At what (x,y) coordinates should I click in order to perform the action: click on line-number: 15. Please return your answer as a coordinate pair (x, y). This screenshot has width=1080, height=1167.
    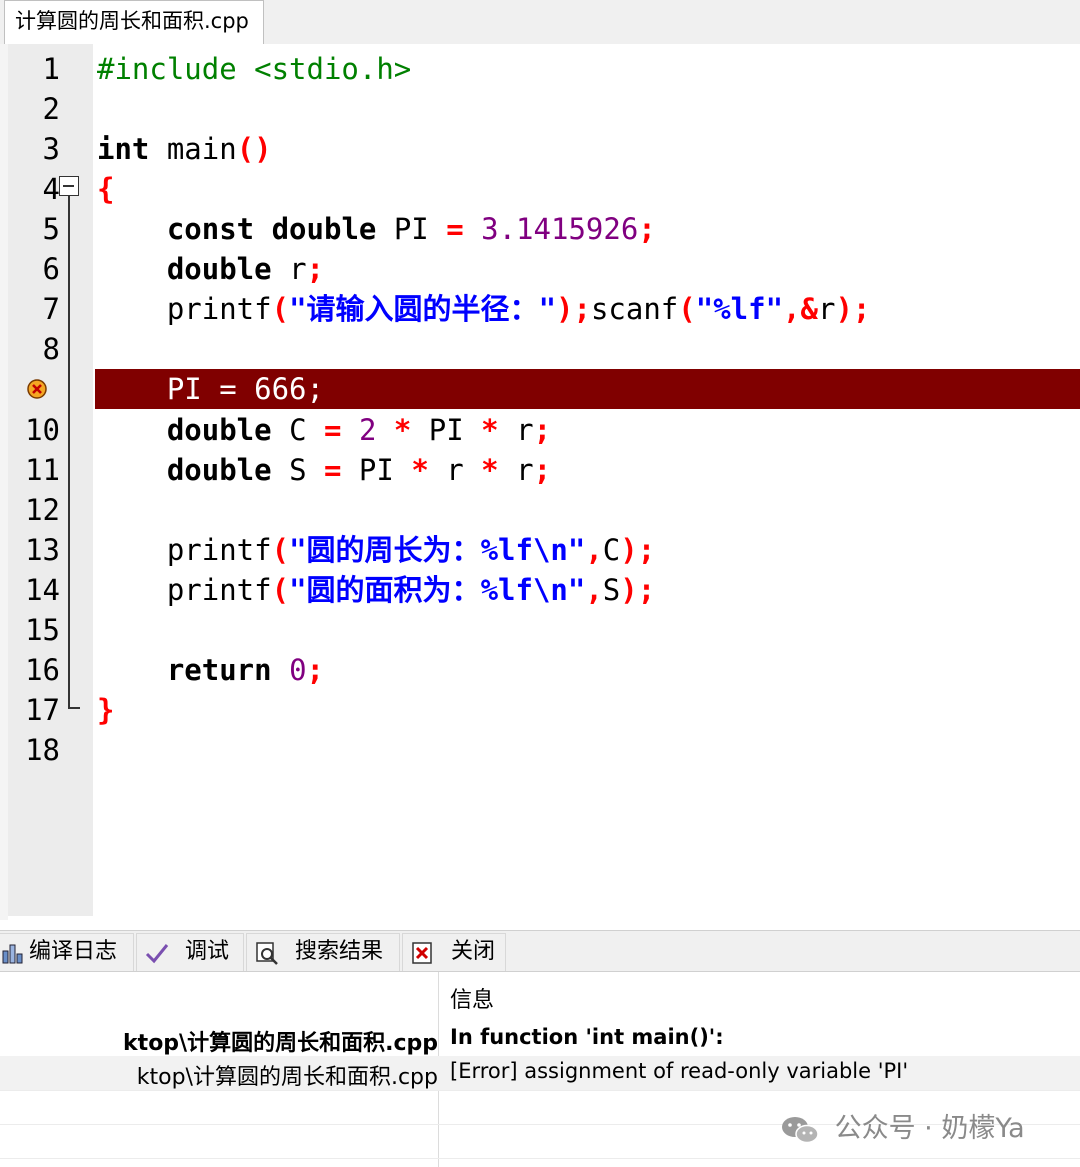
    Looking at the image, I should click on (42, 630).